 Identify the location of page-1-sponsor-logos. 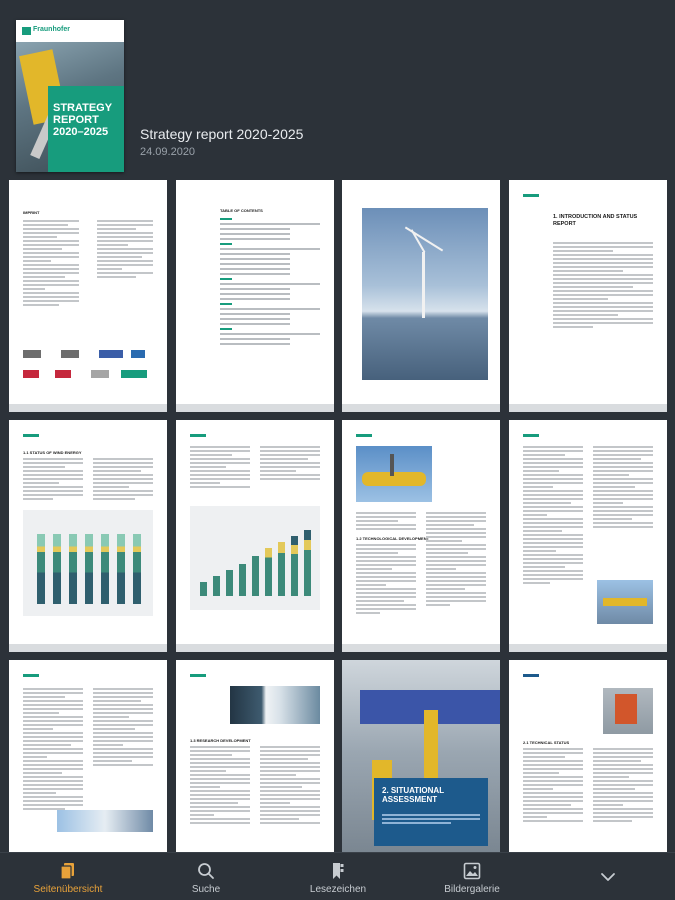
(88, 368).